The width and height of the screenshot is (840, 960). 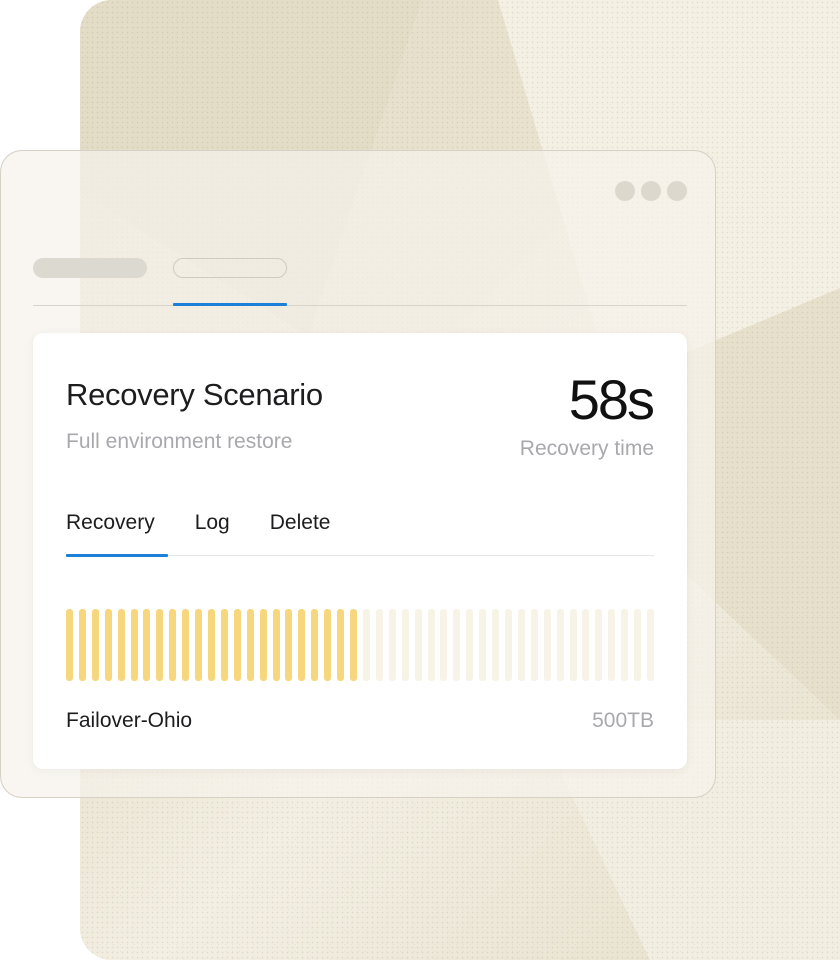 What do you see at coordinates (623, 720) in the screenshot?
I see `storage-size: 500TB` at bounding box center [623, 720].